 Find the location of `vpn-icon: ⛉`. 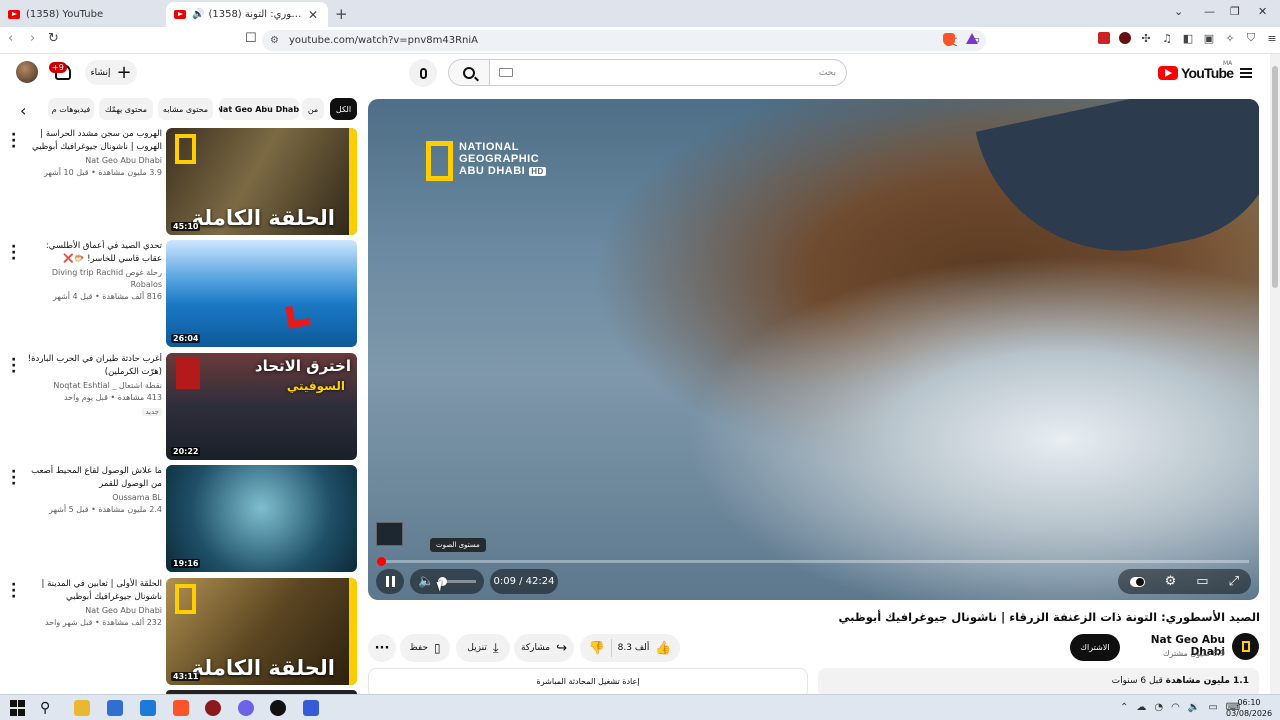

vpn-icon: ⛉ is located at coordinates (1251, 37).